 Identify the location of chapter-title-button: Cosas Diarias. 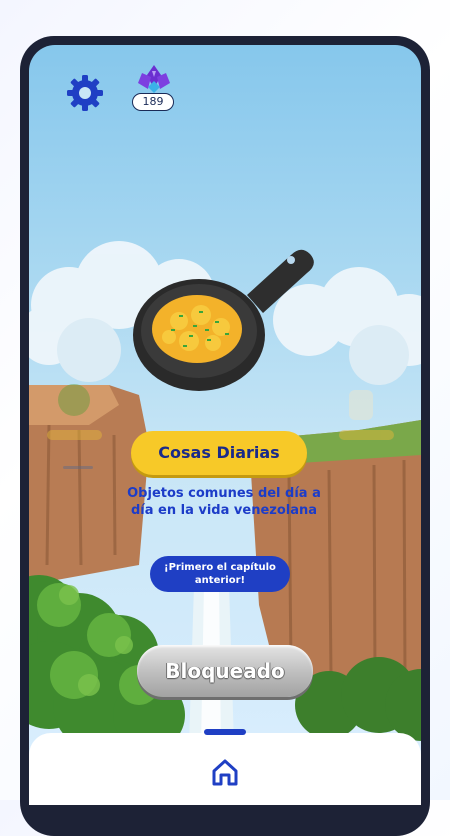
(219, 453).